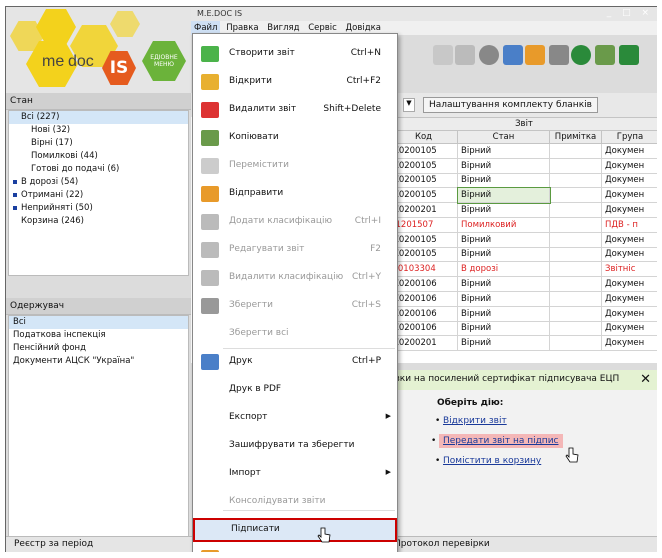  What do you see at coordinates (442, 544) in the screenshot?
I see `tab-protocol: Протокол перевірки` at bounding box center [442, 544].